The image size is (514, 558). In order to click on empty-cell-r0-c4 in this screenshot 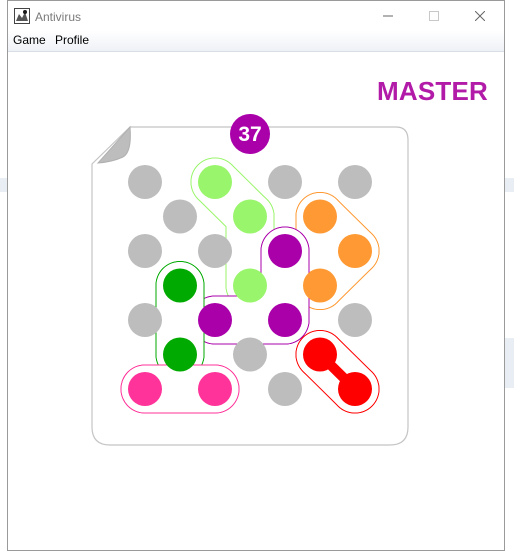, I will do `click(285, 182)`.